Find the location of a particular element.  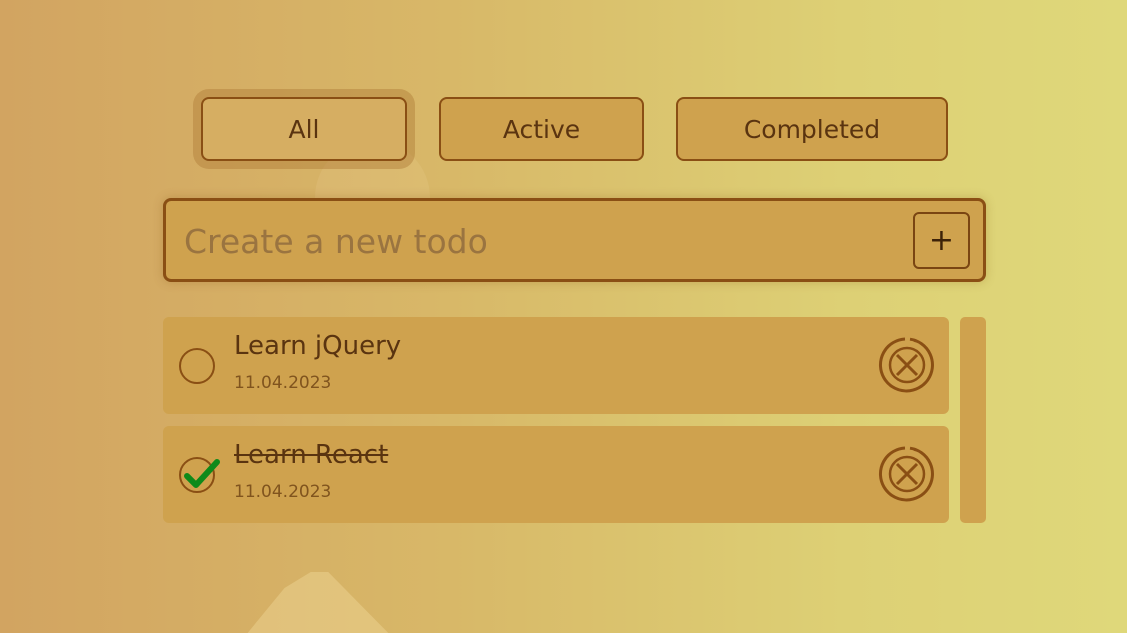

filter-active-button: Active is located at coordinates (541, 129).